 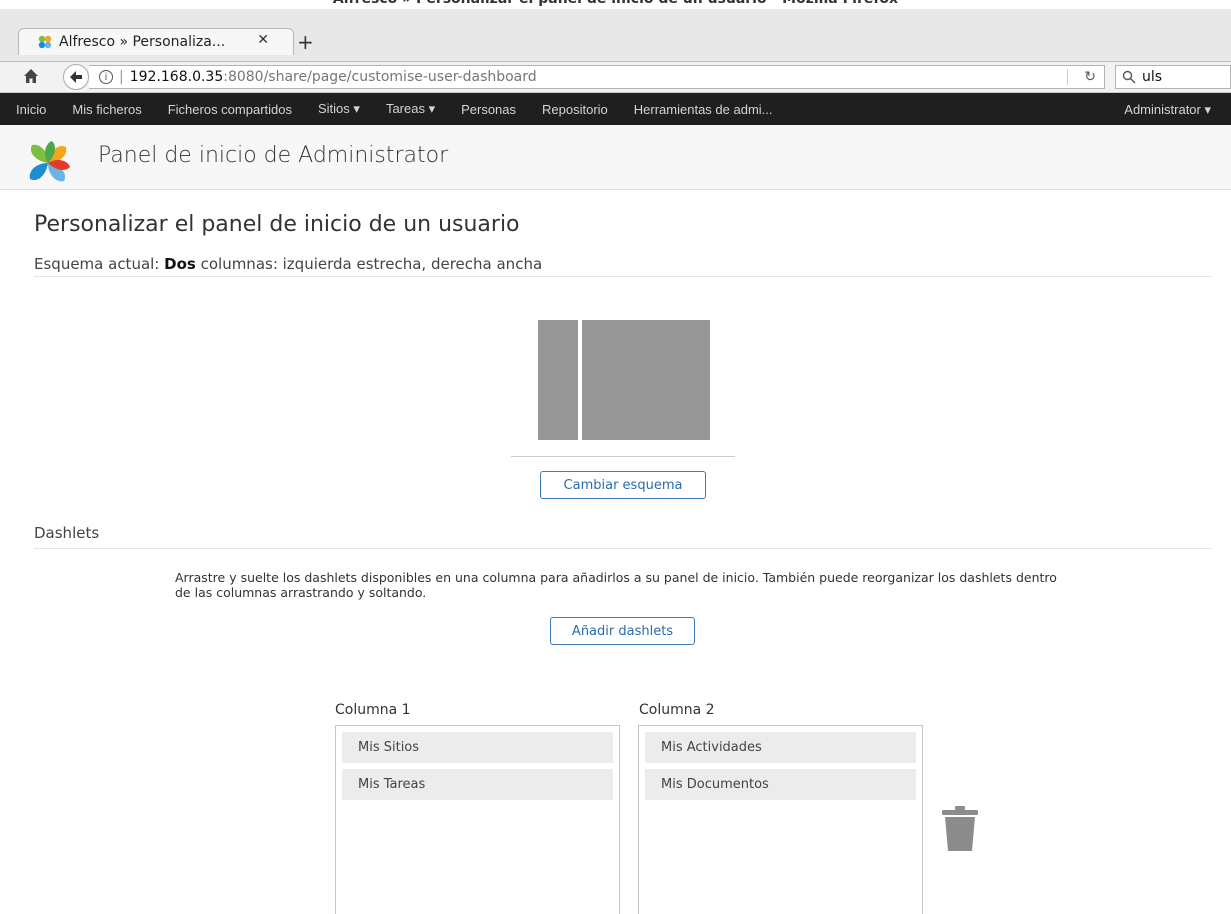 What do you see at coordinates (615, 35) in the screenshot?
I see `browser-tab-strip: Alfresco » Personaliza... ✕ +` at bounding box center [615, 35].